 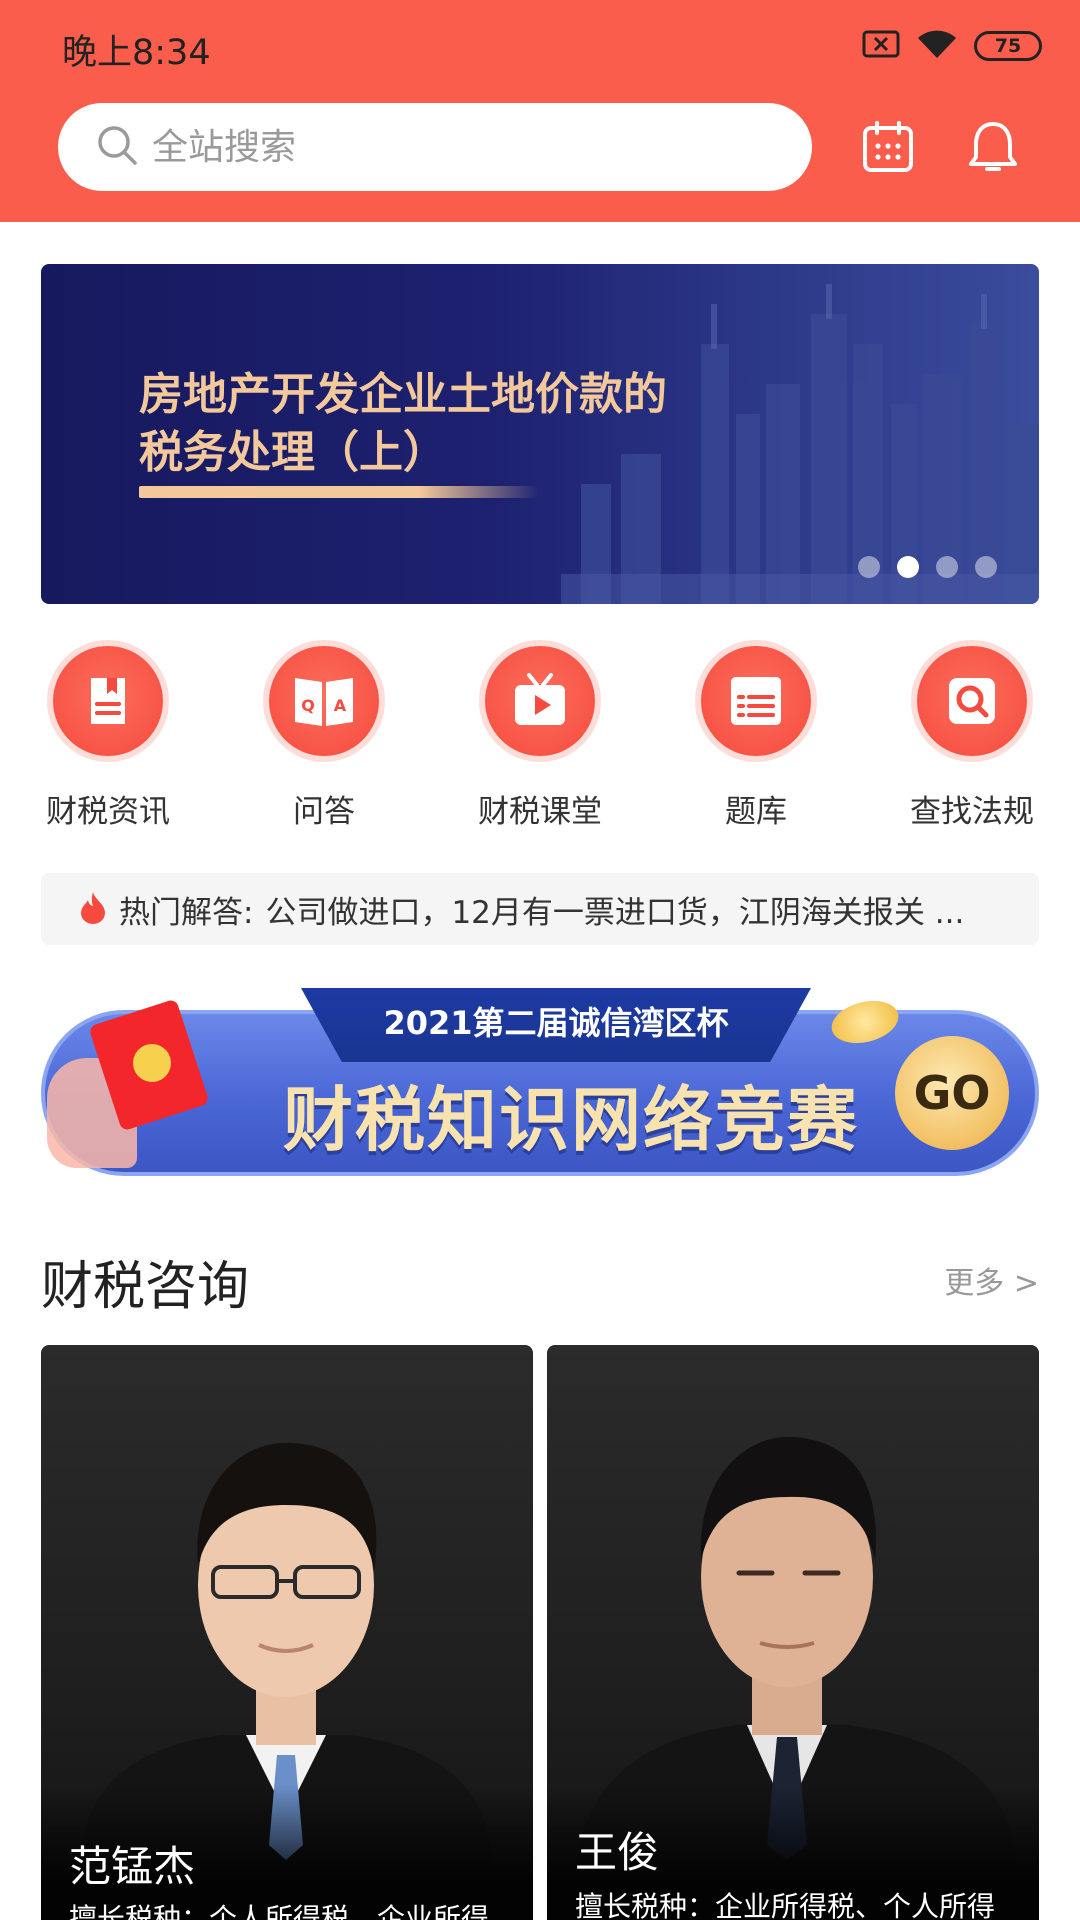 I want to click on contest-promo-banner: 2021第二届诚信湾区杯 财税知识网络竞赛 GO, so click(x=540, y=1083).